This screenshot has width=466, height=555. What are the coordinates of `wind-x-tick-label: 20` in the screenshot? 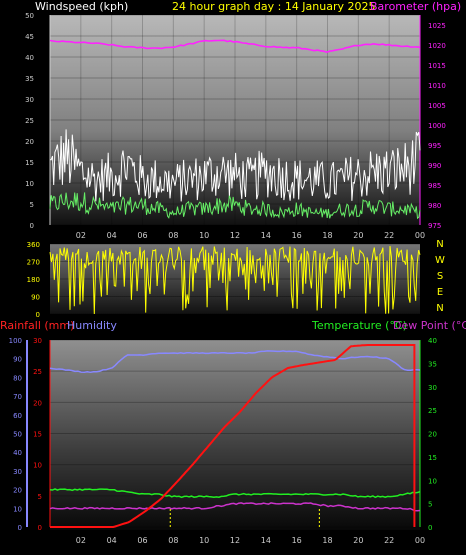 It's located at (358, 235).